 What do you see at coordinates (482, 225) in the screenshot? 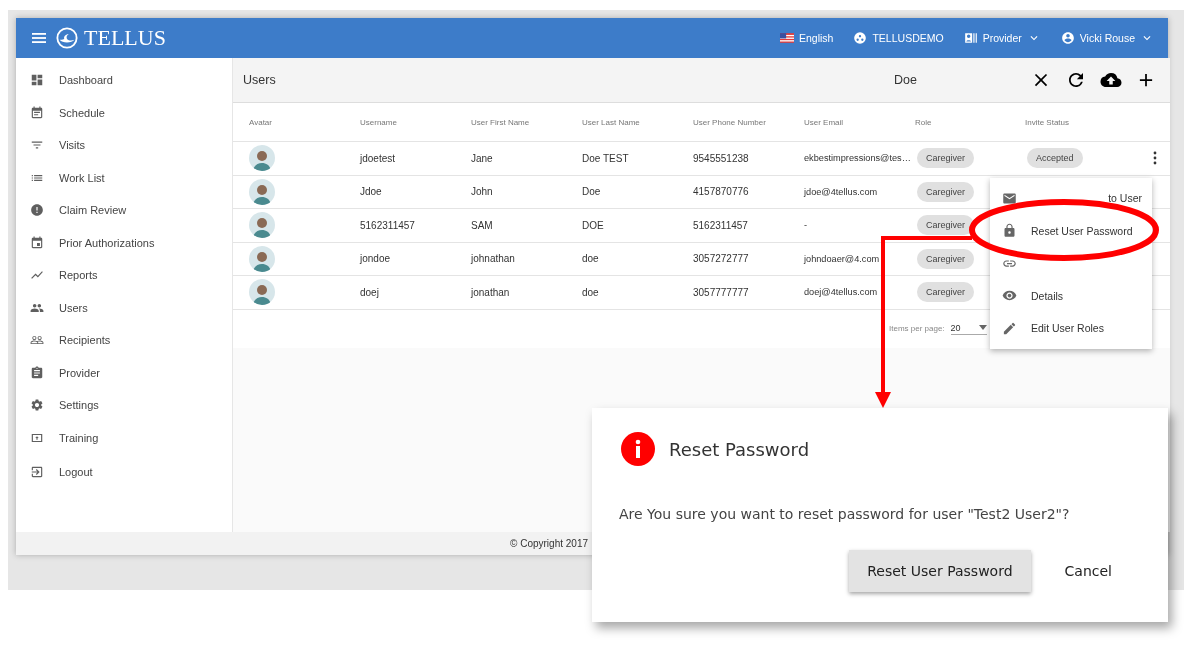
I see `table-cell-text: SAM` at bounding box center [482, 225].